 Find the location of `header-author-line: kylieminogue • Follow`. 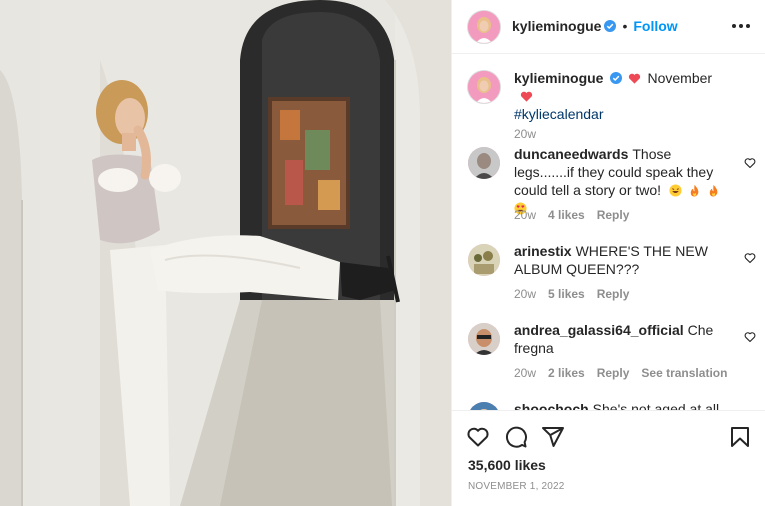

header-author-line: kylieminogue • Follow is located at coordinates (595, 27).